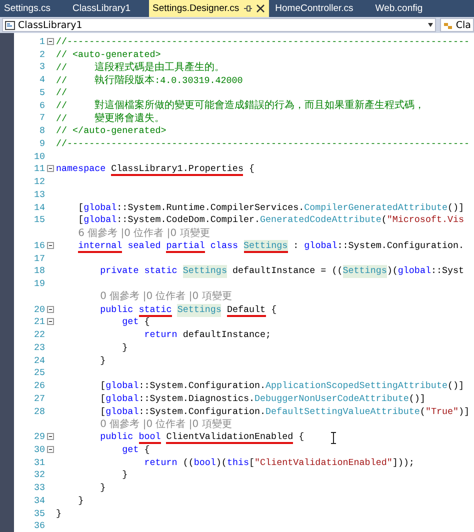 This screenshot has width=474, height=532. I want to click on line-number: 9, so click(41, 143).